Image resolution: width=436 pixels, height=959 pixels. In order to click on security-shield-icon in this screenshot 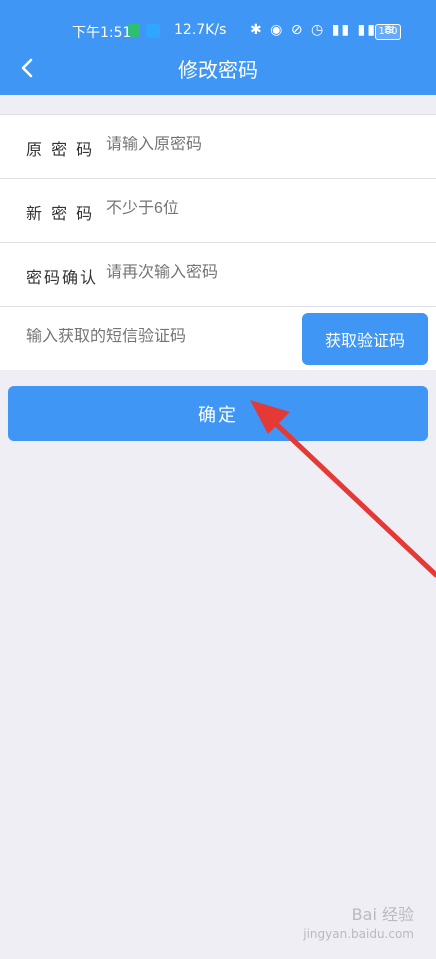, I will do `click(134, 31)`.